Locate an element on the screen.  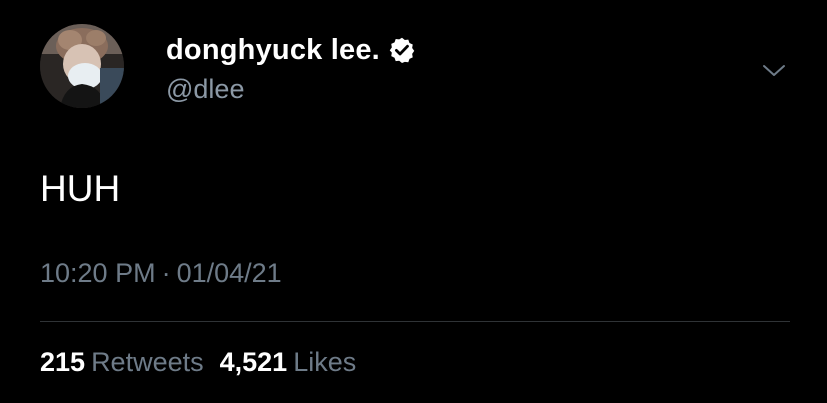
author-handle: @dlee is located at coordinates (205, 89).